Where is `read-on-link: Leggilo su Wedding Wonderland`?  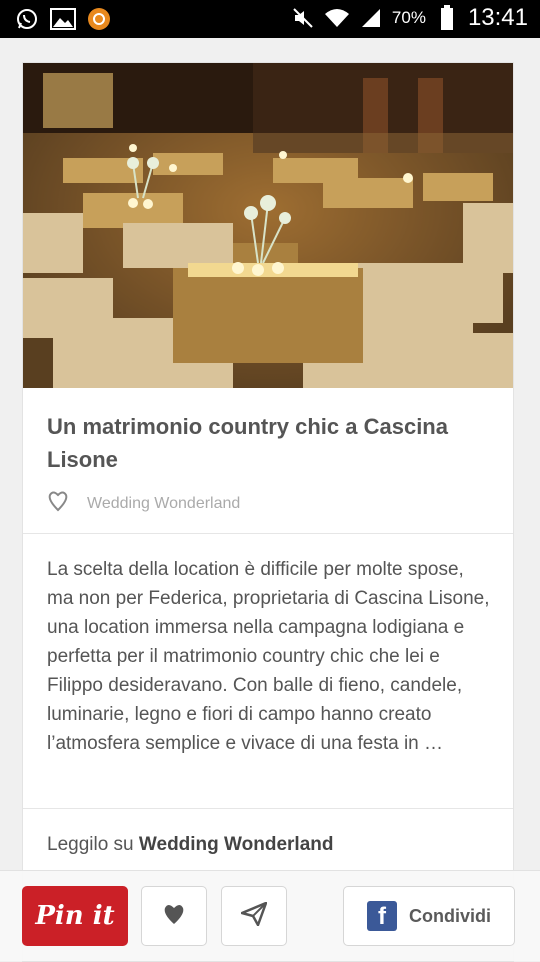
read-on-link: Leggilo su Wedding Wonderland is located at coordinates (190, 845).